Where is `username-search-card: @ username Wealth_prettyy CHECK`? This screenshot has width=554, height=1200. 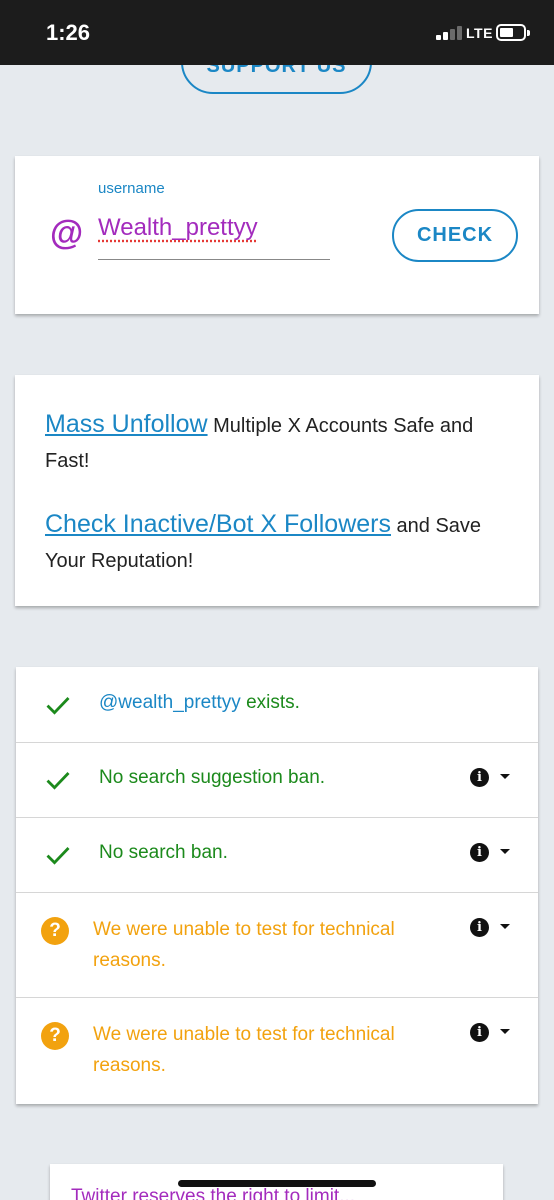 username-search-card: @ username Wealth_prettyy CHECK is located at coordinates (277, 235).